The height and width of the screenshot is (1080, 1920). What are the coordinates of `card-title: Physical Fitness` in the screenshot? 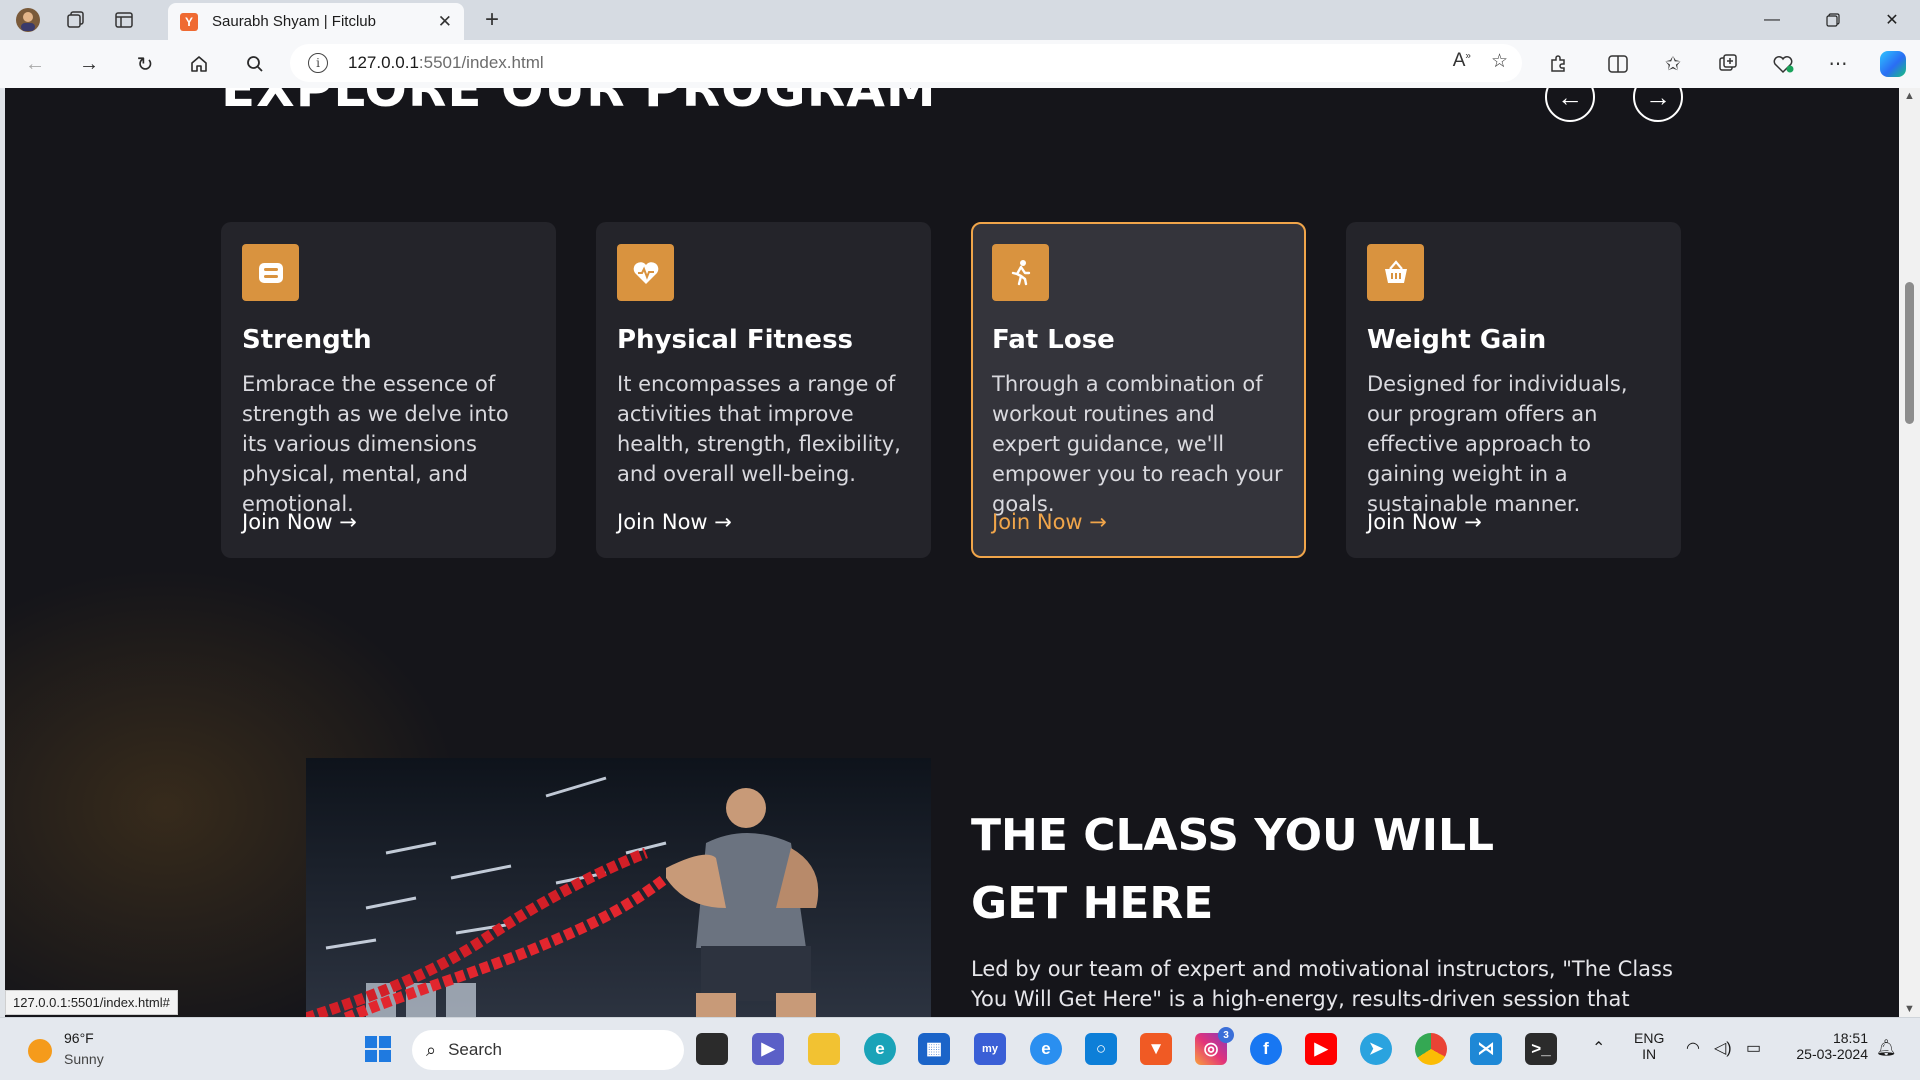 It's located at (735, 340).